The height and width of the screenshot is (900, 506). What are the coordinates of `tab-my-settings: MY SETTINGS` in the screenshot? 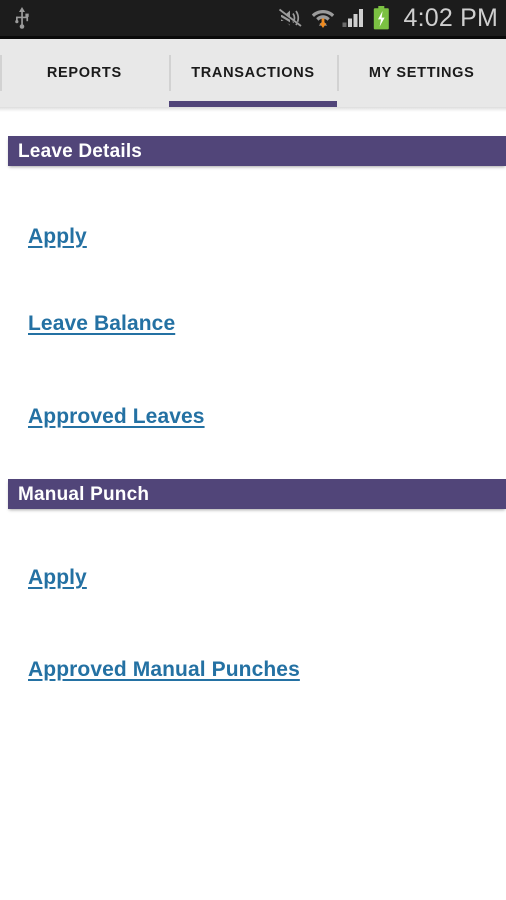 It's located at (421, 73).